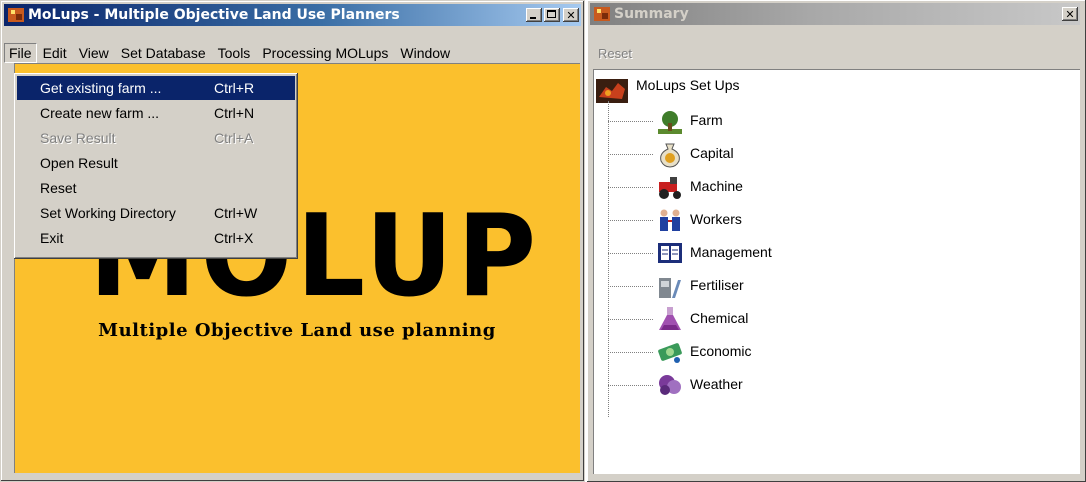  Describe the element at coordinates (670, 220) in the screenshot. I see `workers-icon` at that location.